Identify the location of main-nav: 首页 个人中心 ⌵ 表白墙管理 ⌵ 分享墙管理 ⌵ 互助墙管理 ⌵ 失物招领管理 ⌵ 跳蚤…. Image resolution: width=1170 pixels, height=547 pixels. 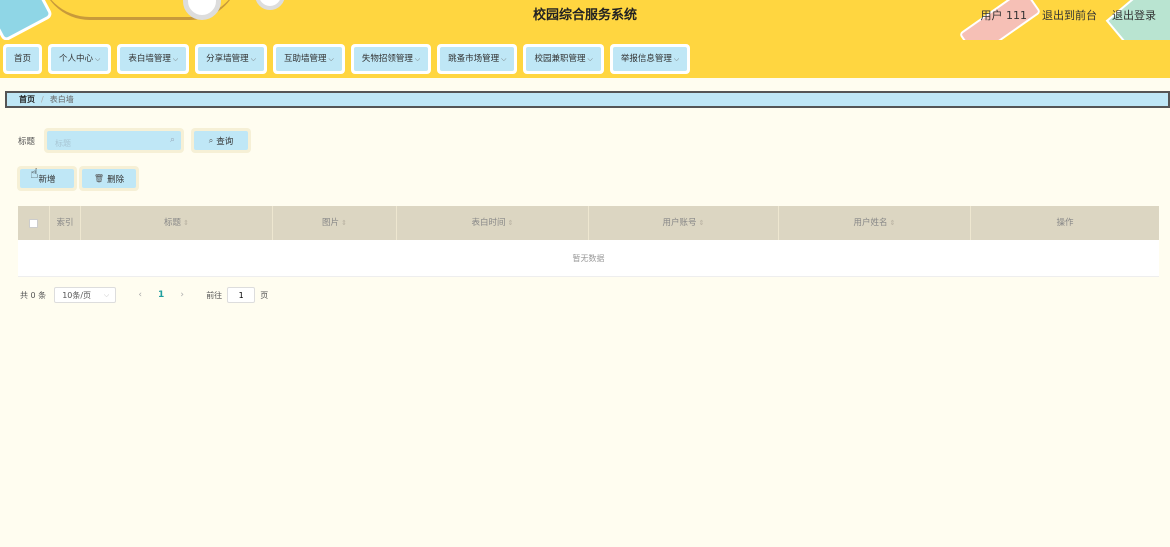
(585, 59).